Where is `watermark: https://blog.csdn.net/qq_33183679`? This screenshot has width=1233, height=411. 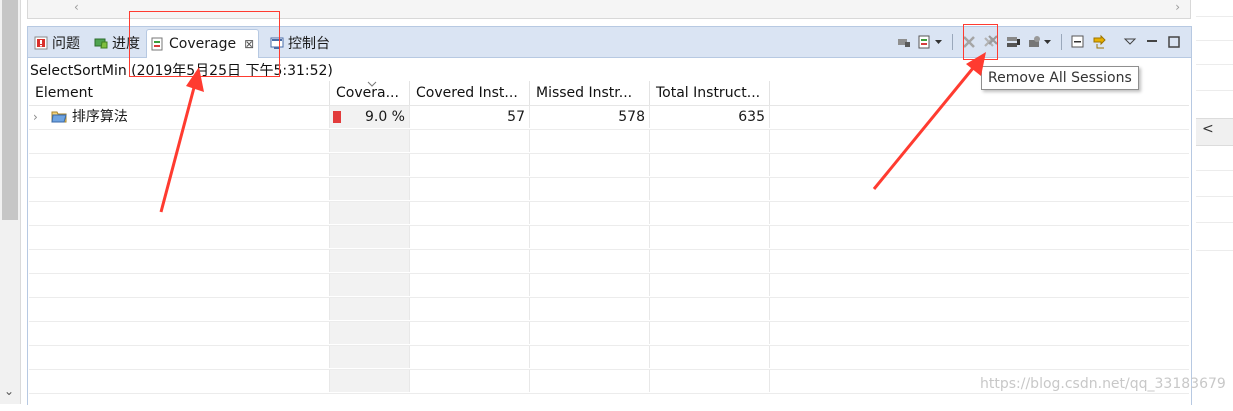
watermark: https://blog.csdn.net/qq_33183679 is located at coordinates (1103, 384).